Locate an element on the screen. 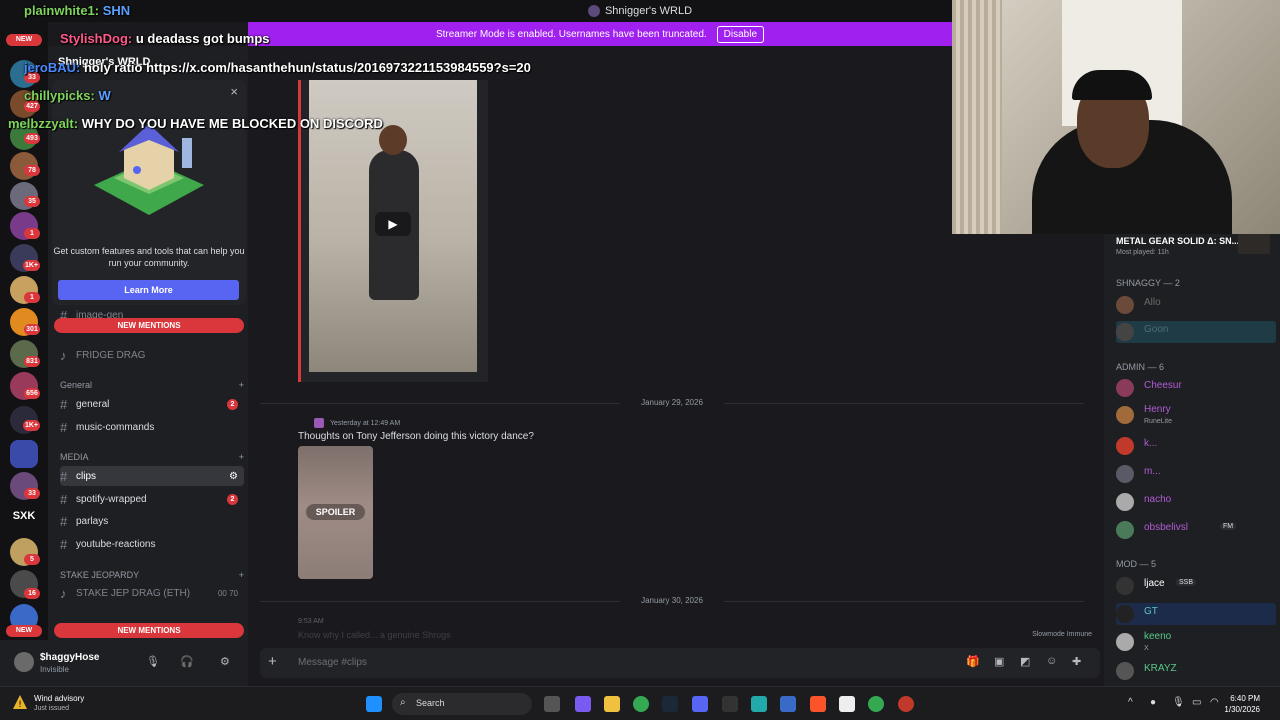 The width and height of the screenshot is (1280, 720). chevron-up-icon: ^ is located at coordinates (1130, 702).